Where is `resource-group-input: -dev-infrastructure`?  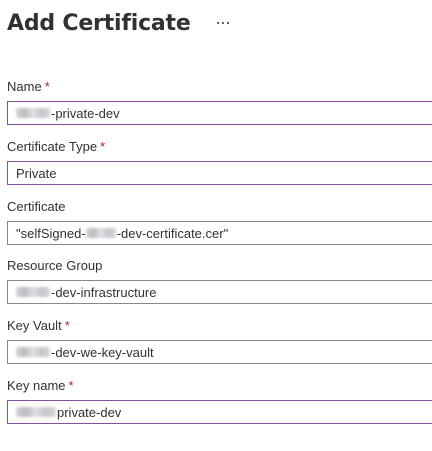
resource-group-input: -dev-infrastructure is located at coordinates (219, 292).